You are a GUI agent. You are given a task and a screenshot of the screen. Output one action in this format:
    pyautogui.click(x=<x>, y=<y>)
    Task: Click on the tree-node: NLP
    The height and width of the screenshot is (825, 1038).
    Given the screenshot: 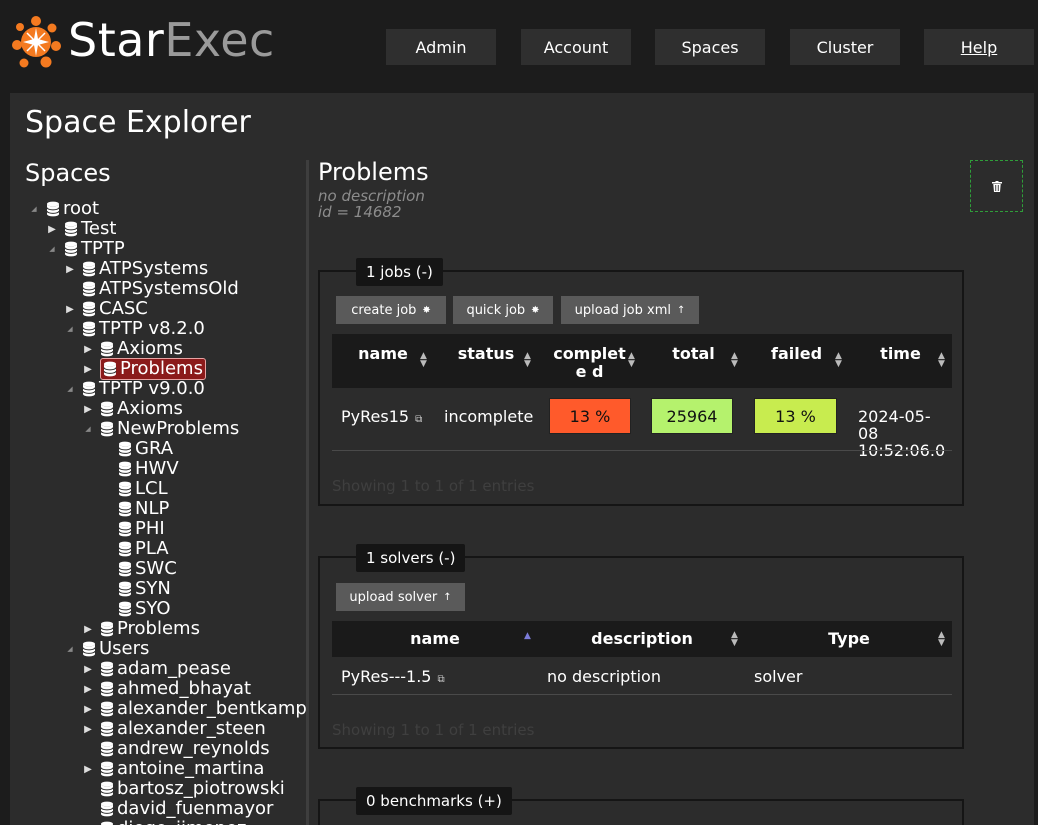 What is the action you would take?
    pyautogui.click(x=134, y=509)
    